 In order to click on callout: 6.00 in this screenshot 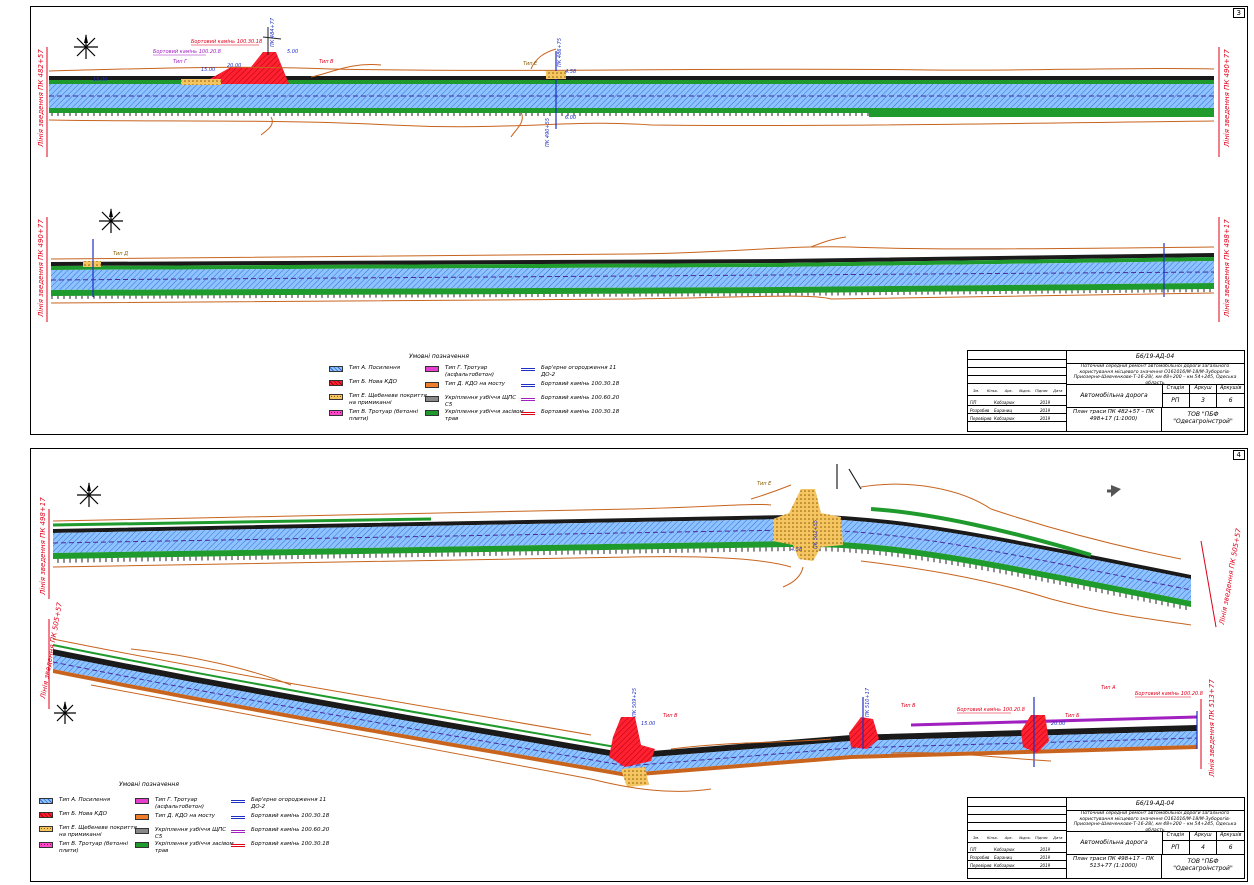, I will do `click(570, 118)`.